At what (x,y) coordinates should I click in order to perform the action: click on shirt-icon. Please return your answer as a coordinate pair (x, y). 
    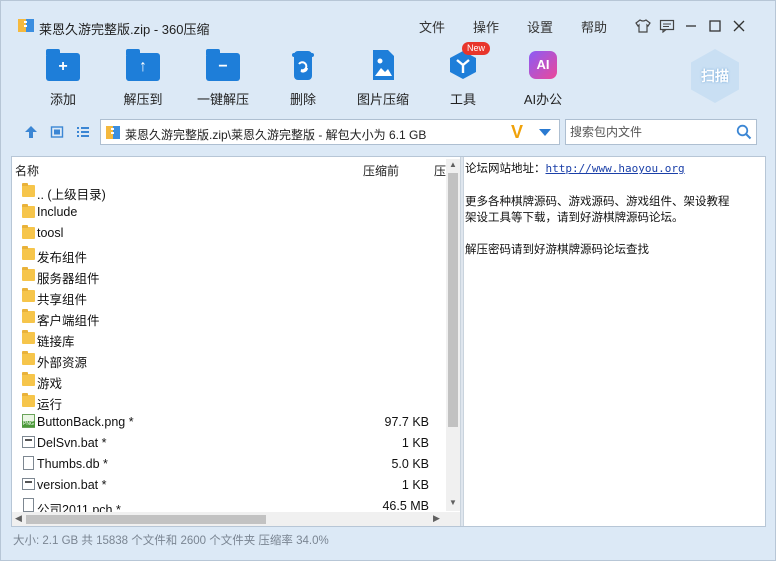
    Looking at the image, I should click on (643, 26).